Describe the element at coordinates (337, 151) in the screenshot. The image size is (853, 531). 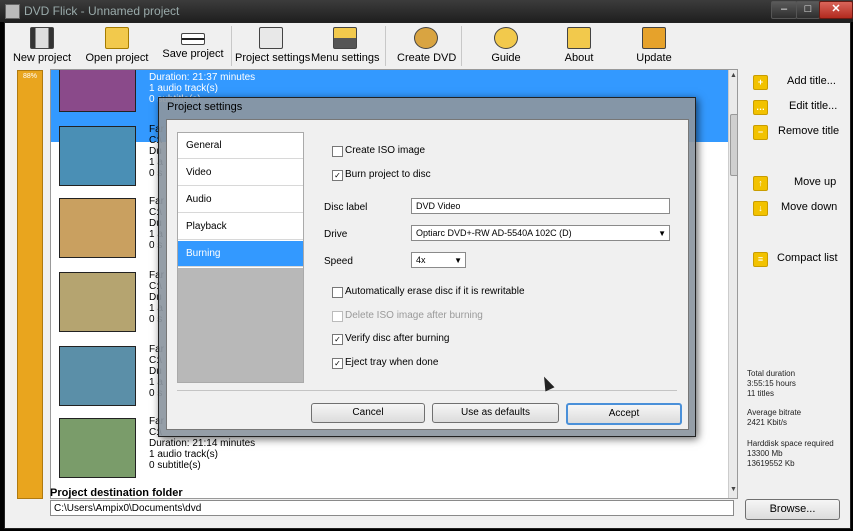
I see `create-iso-box` at that location.